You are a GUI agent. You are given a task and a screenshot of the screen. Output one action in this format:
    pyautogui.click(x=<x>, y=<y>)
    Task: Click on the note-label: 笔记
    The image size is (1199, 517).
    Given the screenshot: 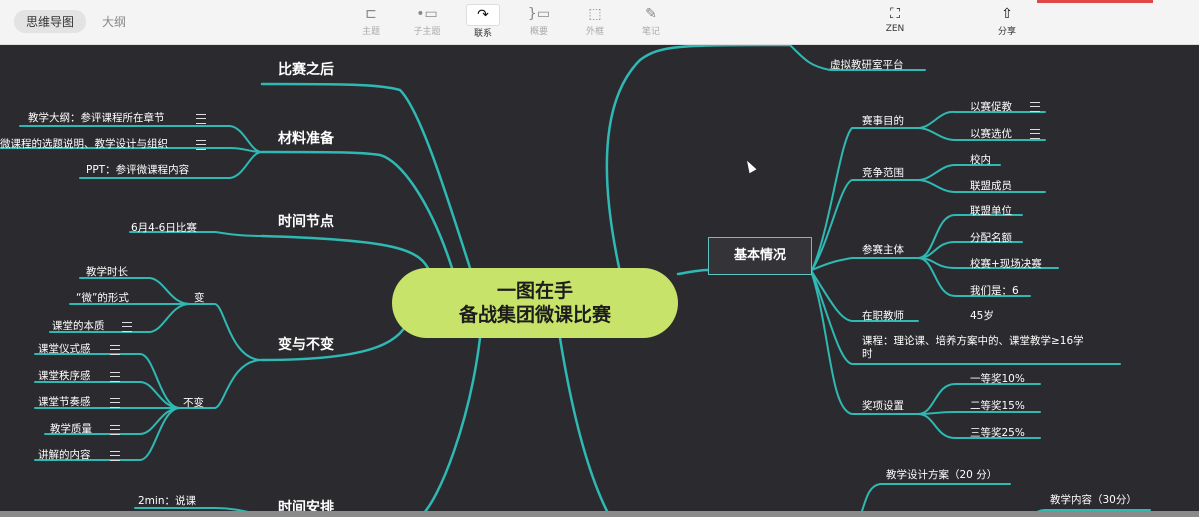 What is the action you would take?
    pyautogui.click(x=650, y=32)
    